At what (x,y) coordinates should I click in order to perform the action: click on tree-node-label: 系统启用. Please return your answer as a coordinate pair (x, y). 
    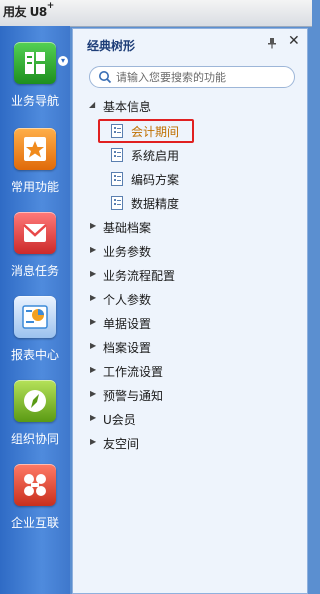
    Looking at the image, I should click on (155, 156).